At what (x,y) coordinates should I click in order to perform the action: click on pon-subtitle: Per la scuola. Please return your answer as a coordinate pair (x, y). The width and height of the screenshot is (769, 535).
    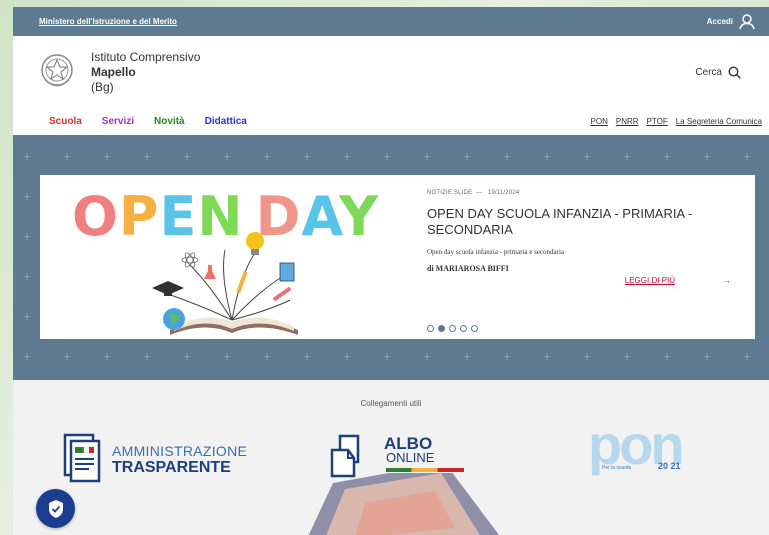
    Looking at the image, I should click on (616, 468).